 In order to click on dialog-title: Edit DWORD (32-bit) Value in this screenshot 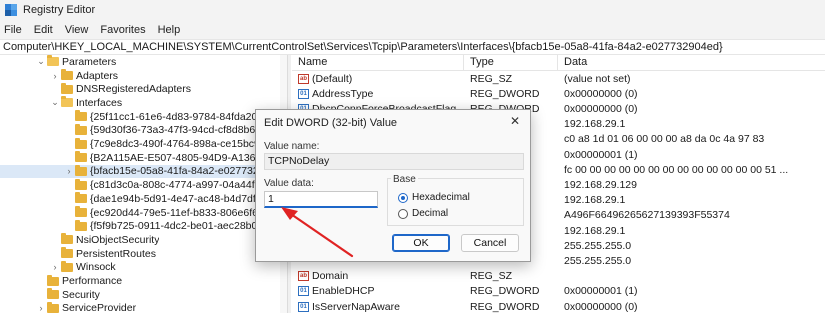, I will do `click(331, 123)`.